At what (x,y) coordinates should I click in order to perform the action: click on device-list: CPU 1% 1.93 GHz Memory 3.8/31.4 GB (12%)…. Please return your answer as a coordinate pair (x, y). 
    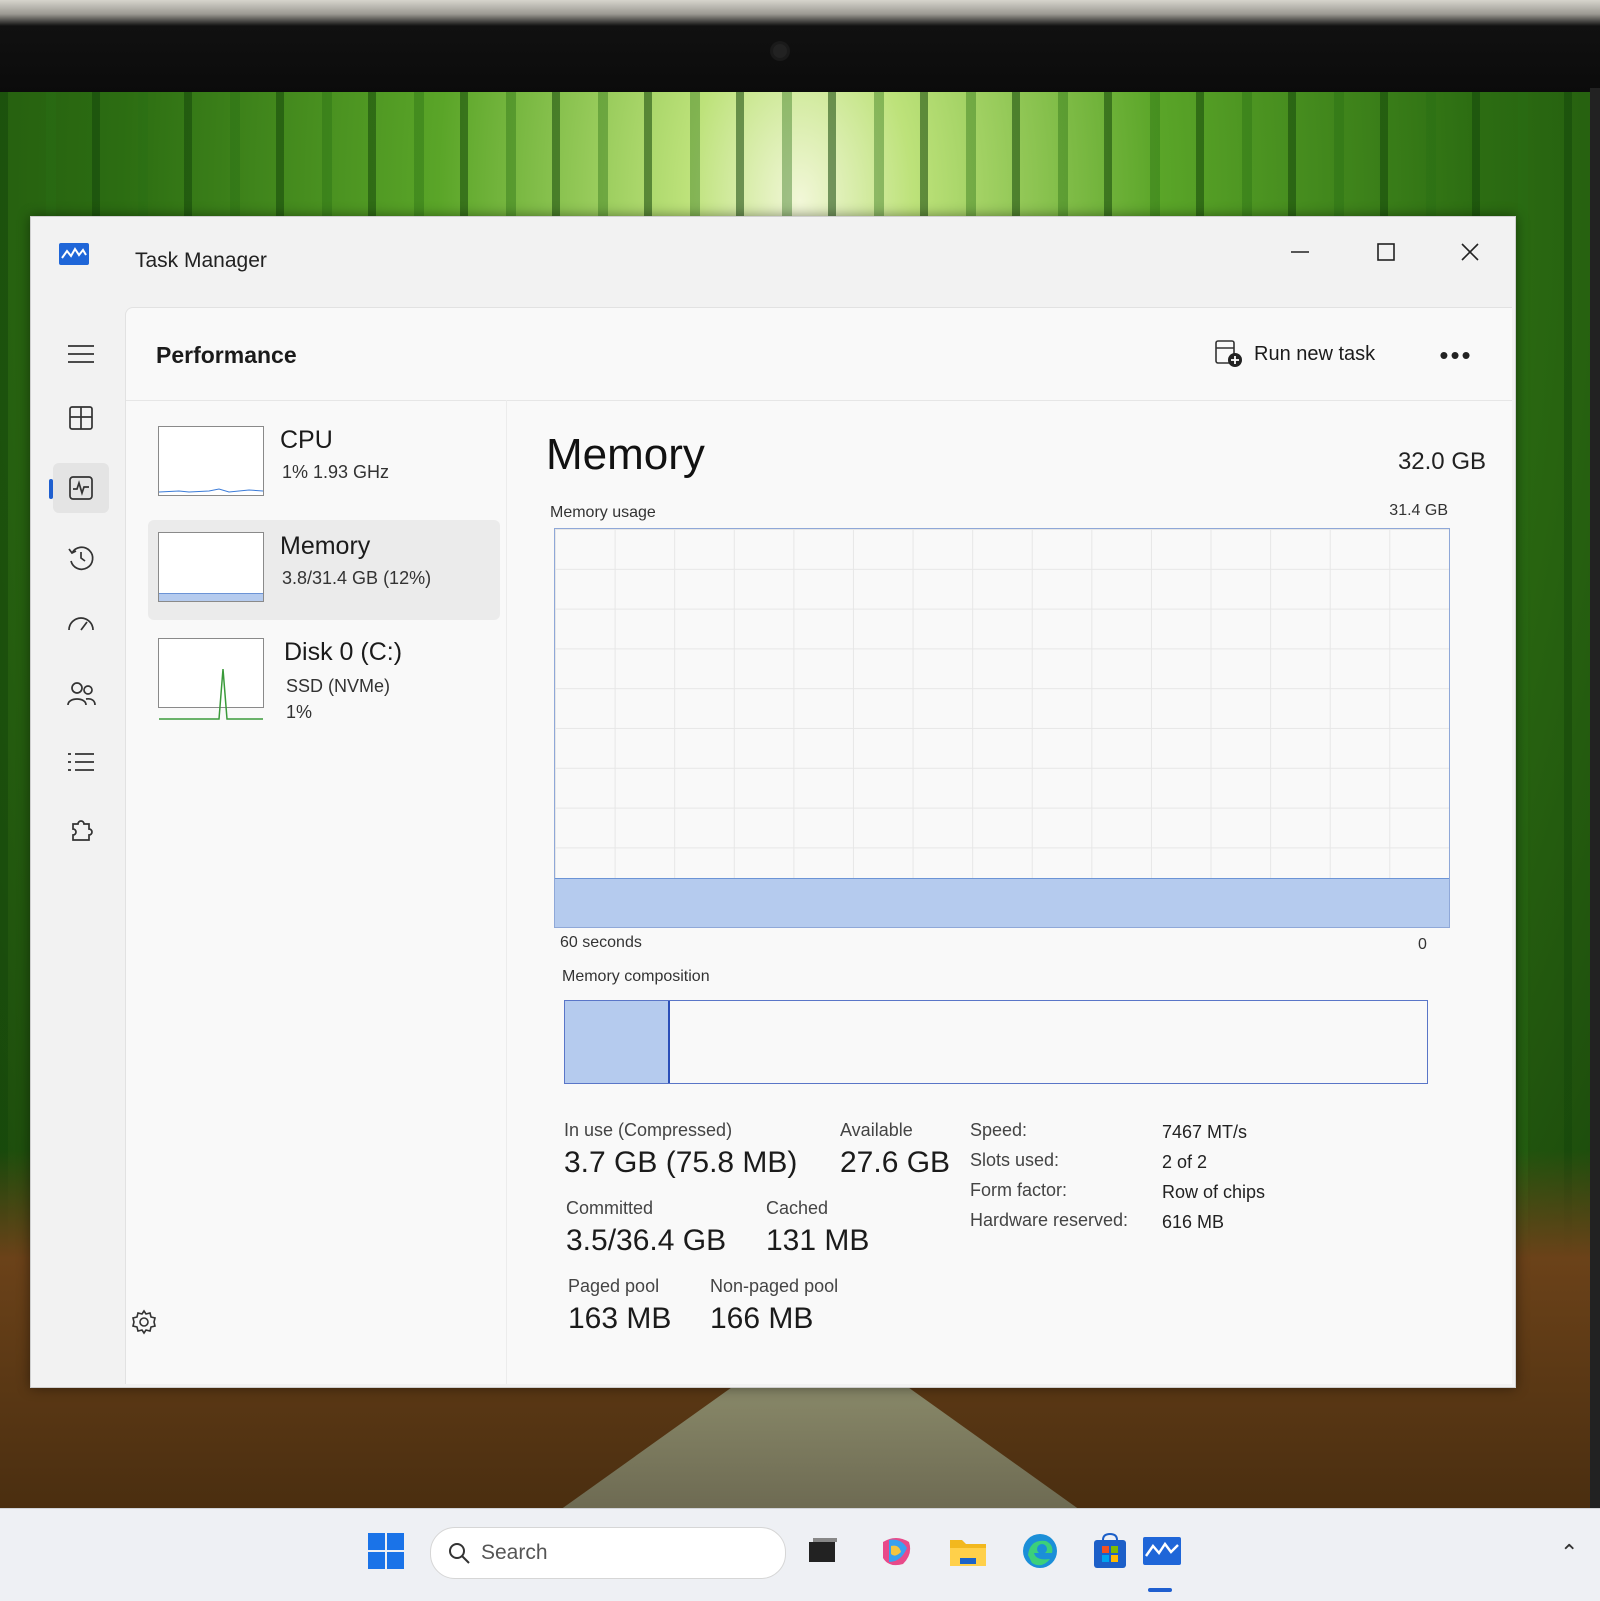
    Looking at the image, I should click on (316, 892).